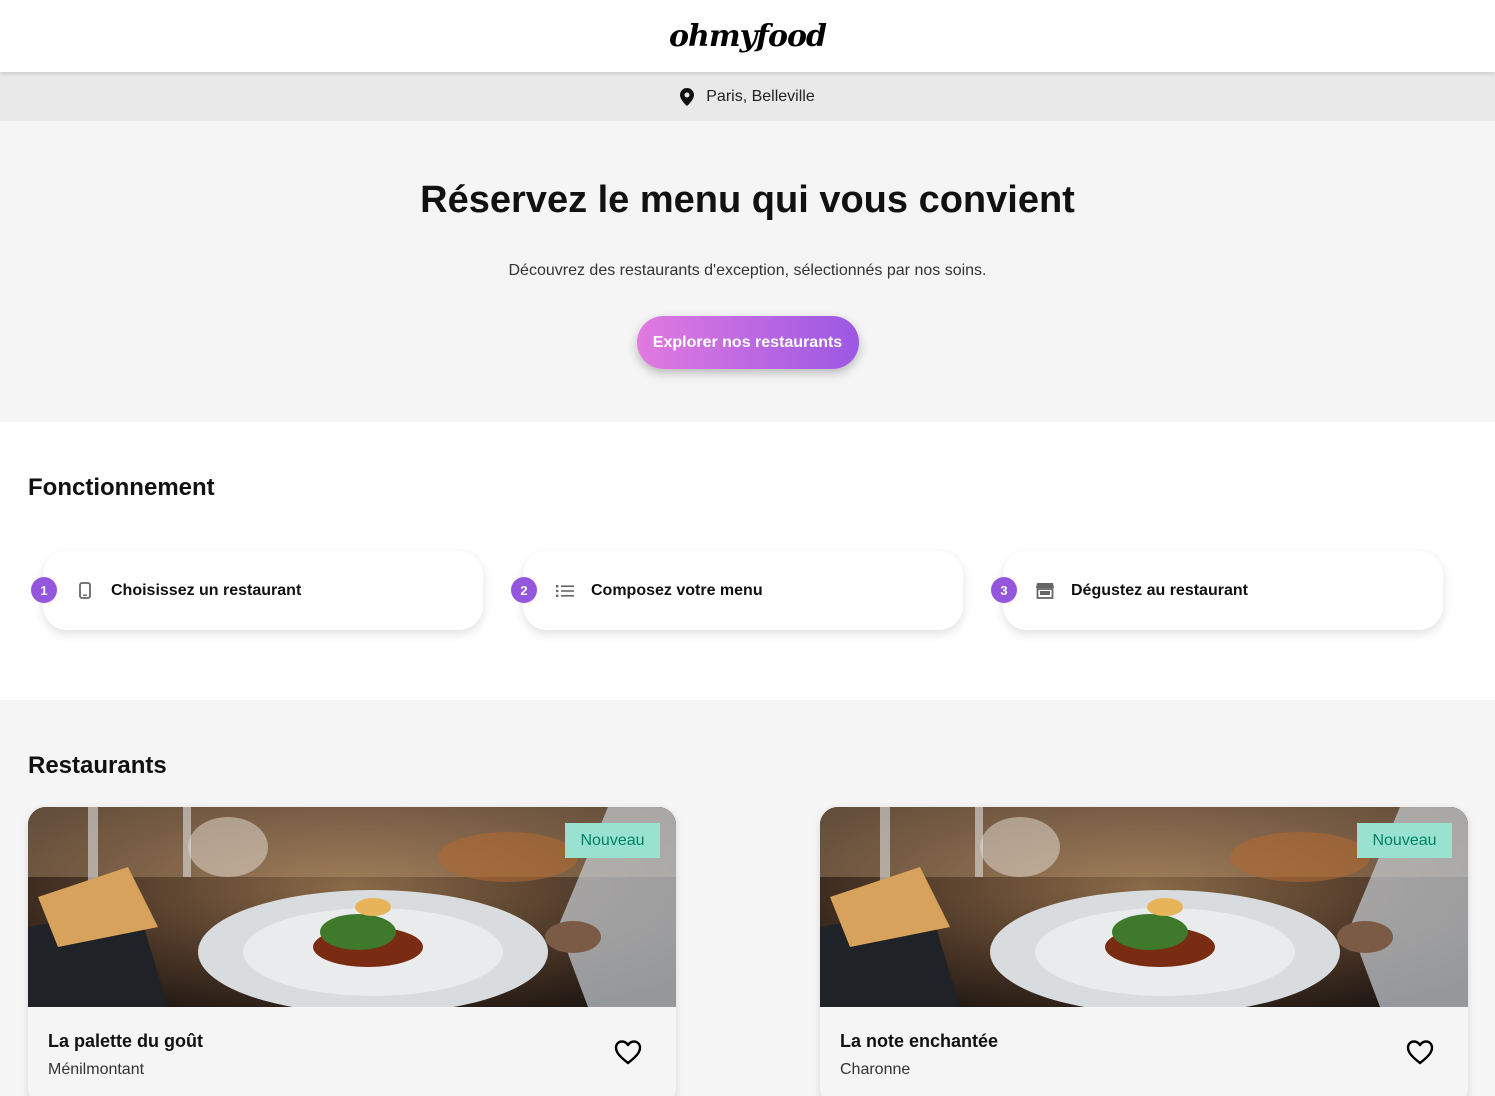 This screenshot has height=1096, width=1495. I want to click on card-body: La palette du goût Ménilmontant, so click(352, 1043).